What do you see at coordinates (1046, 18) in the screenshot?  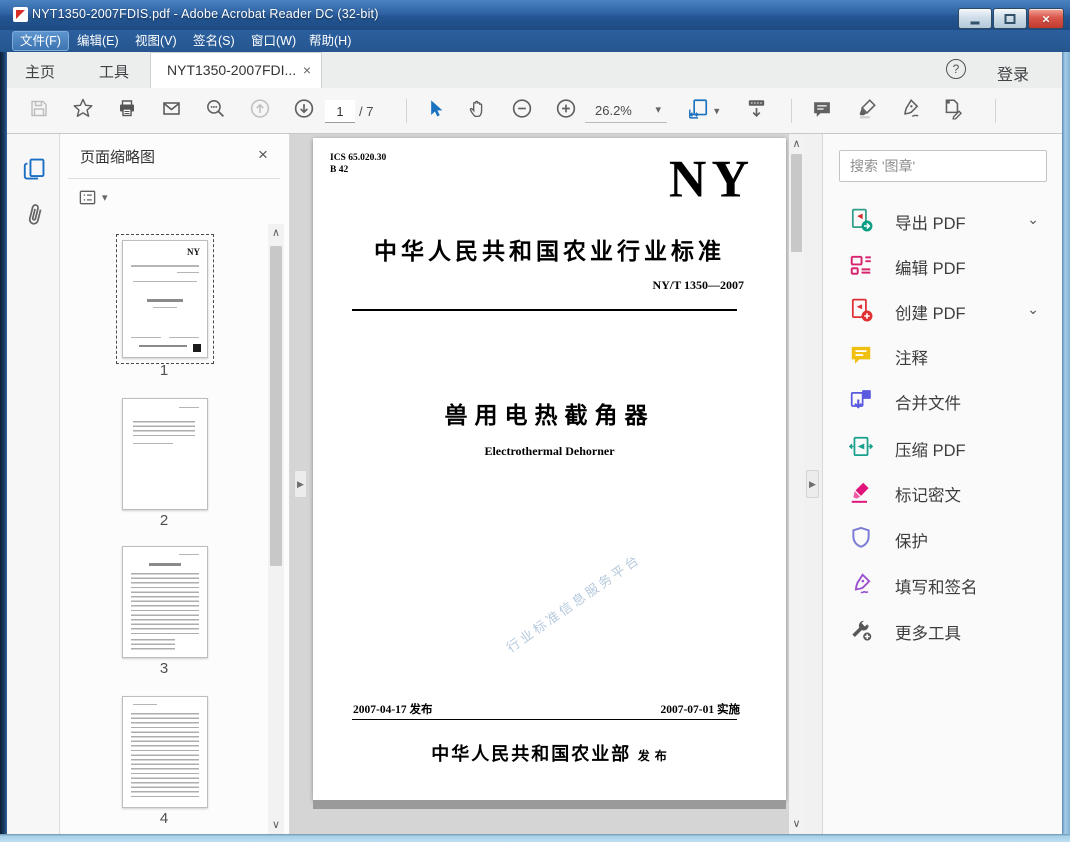 I see `close-button: ×` at bounding box center [1046, 18].